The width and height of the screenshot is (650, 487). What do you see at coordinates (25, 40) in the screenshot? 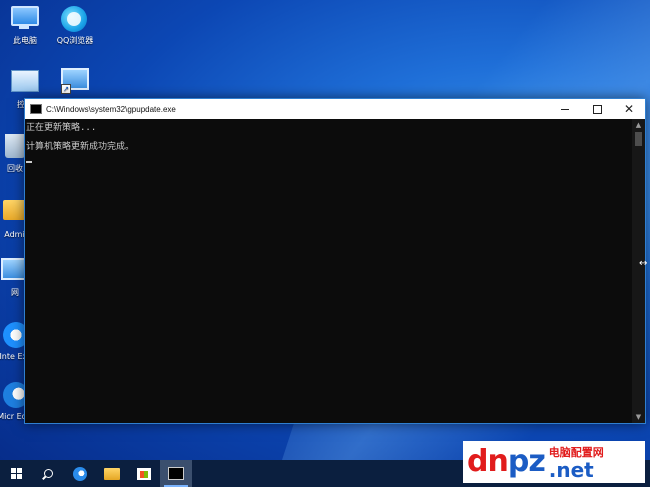
I see `desktop-icon-label: 此电脑` at bounding box center [25, 40].